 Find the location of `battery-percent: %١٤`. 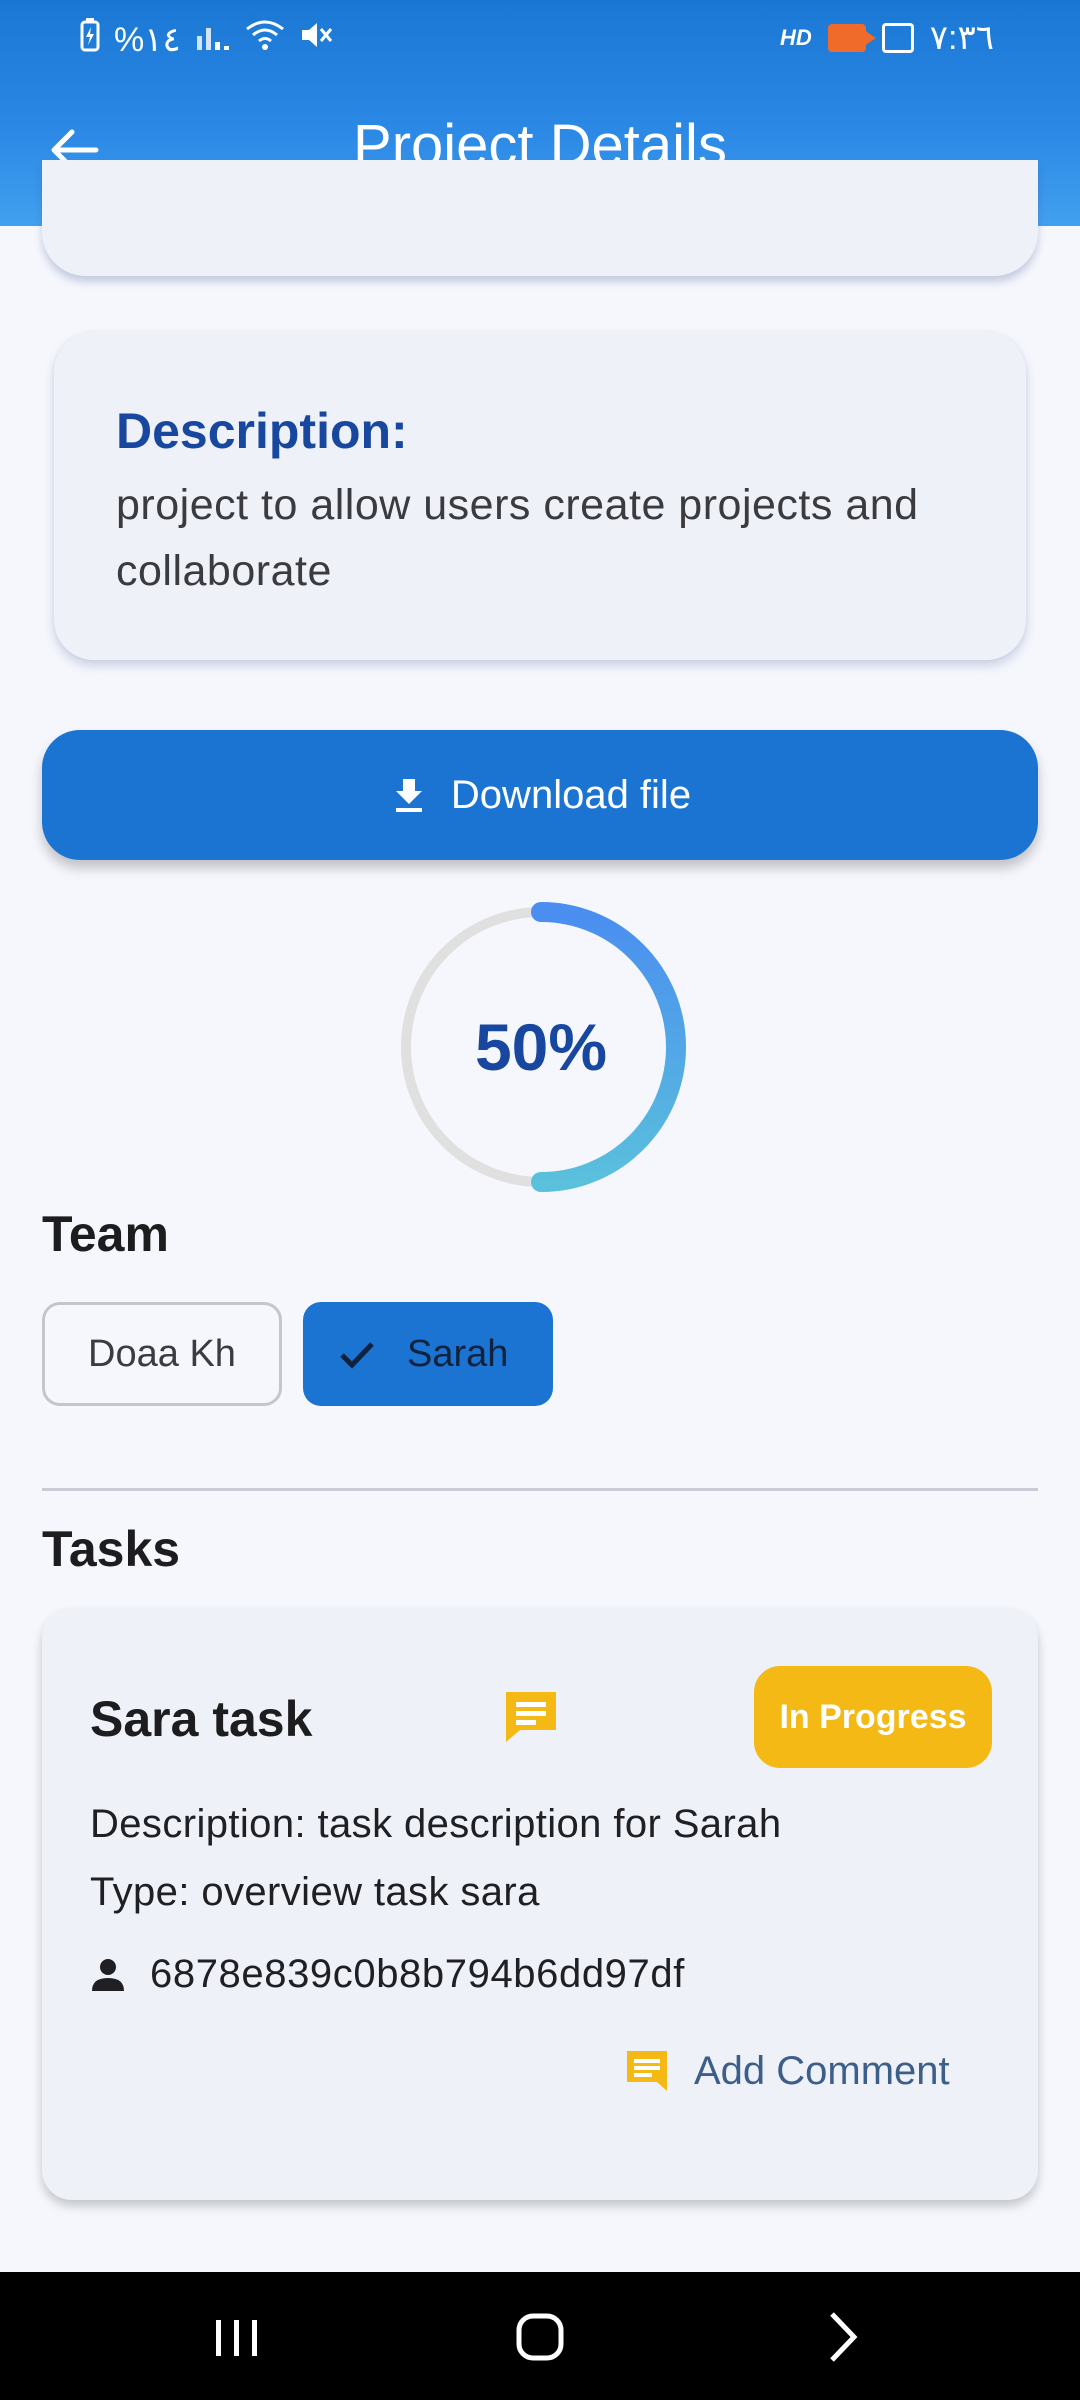

battery-percent: %١٤ is located at coordinates (147, 39).